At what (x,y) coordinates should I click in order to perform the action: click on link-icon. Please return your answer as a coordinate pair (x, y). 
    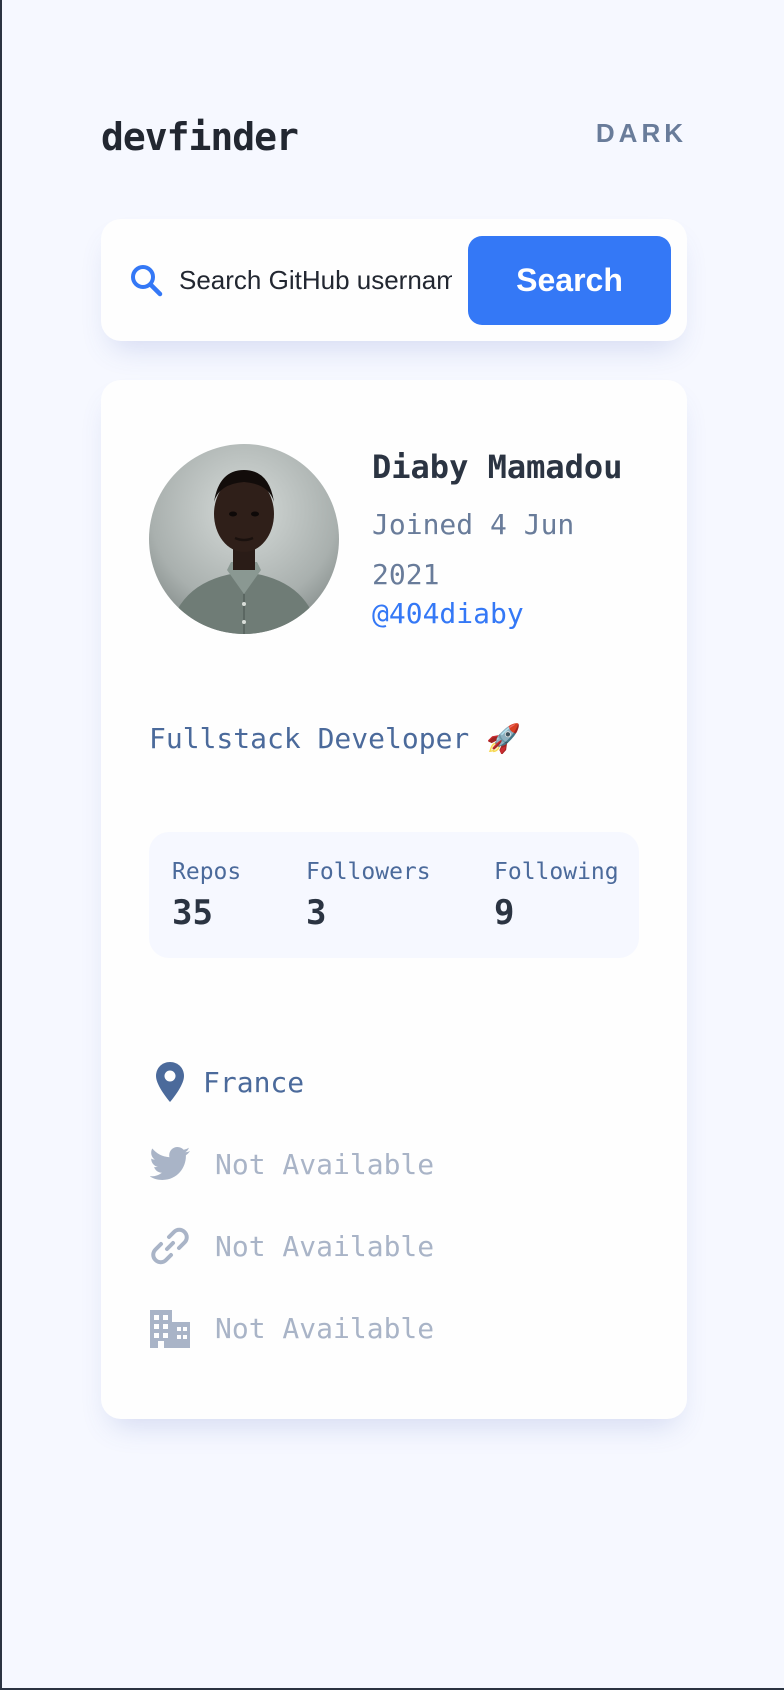
    Looking at the image, I should click on (170, 1246).